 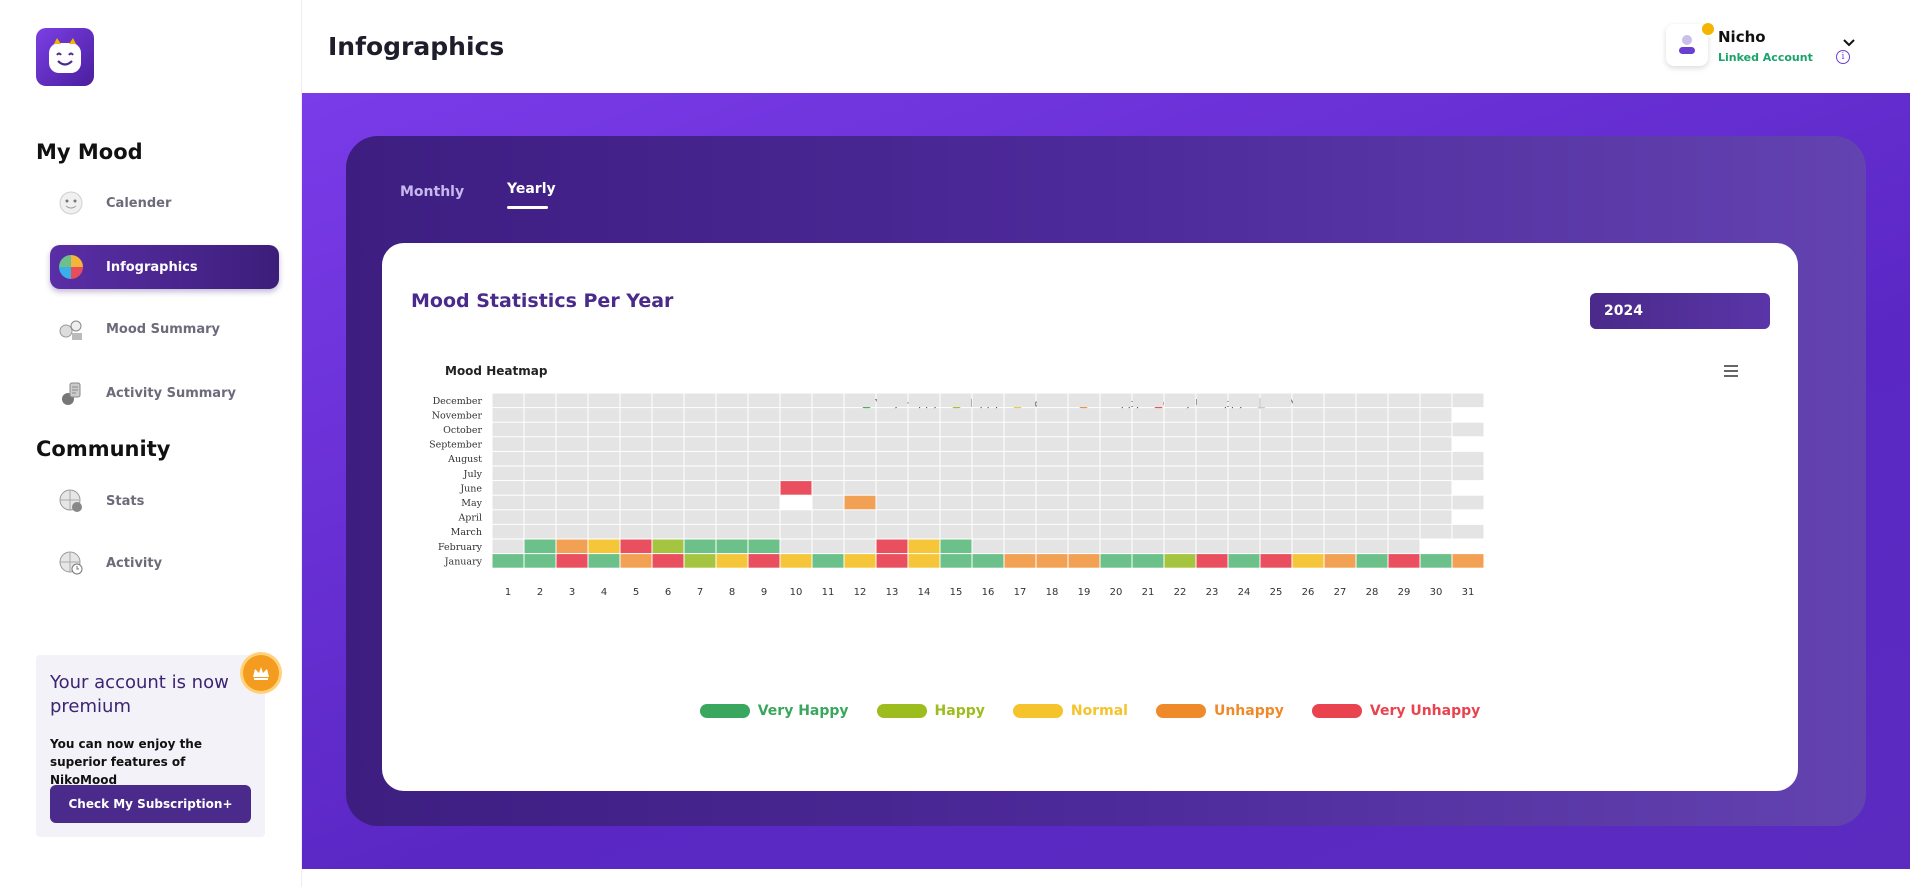 I want to click on sidebar-item-activity-summary: Activity Summary, so click(x=164, y=393).